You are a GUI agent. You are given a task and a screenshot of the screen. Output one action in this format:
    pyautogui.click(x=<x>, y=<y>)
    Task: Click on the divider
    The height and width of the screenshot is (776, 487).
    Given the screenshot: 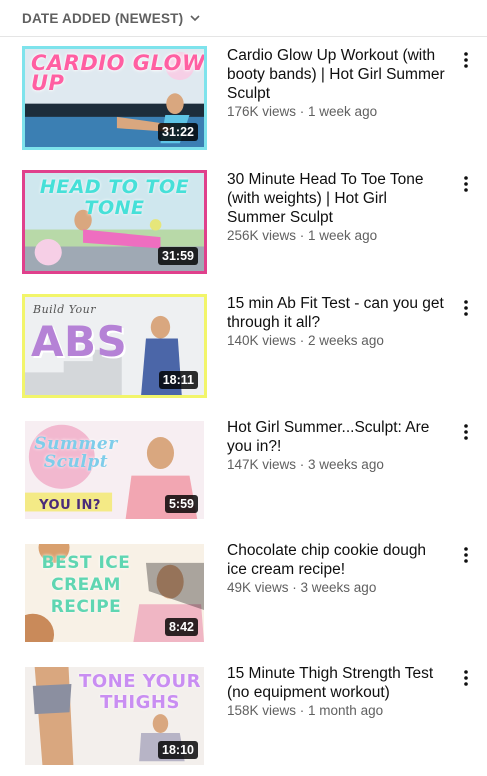 What is the action you would take?
    pyautogui.click(x=243, y=36)
    